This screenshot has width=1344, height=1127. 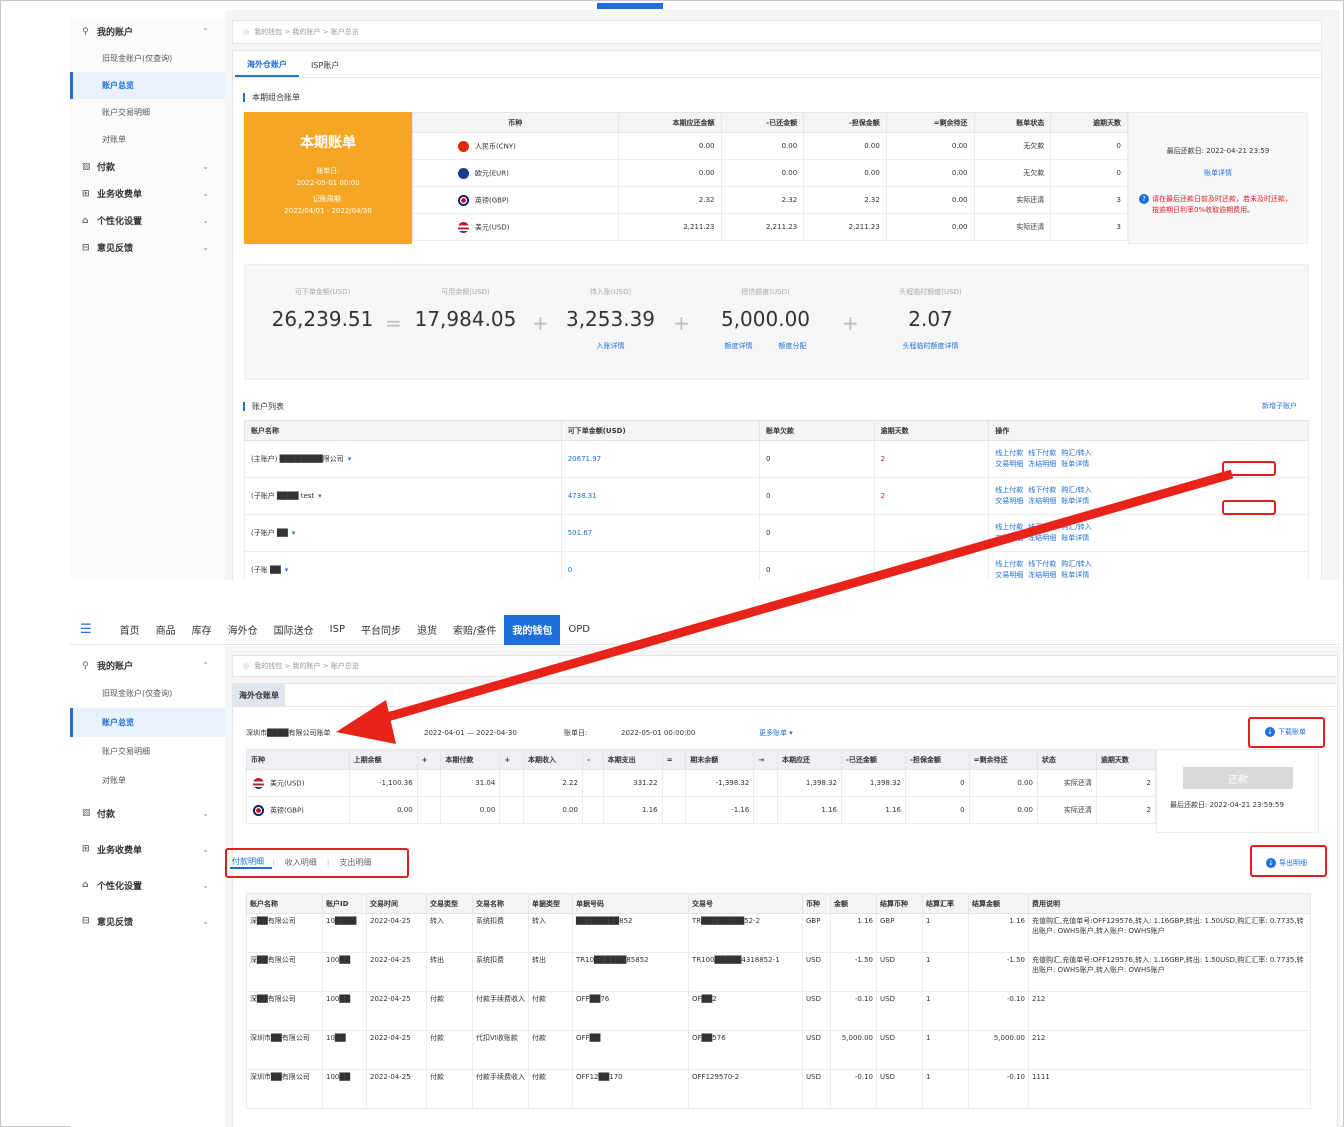 I want to click on arrow-head, so click(x=366, y=722).